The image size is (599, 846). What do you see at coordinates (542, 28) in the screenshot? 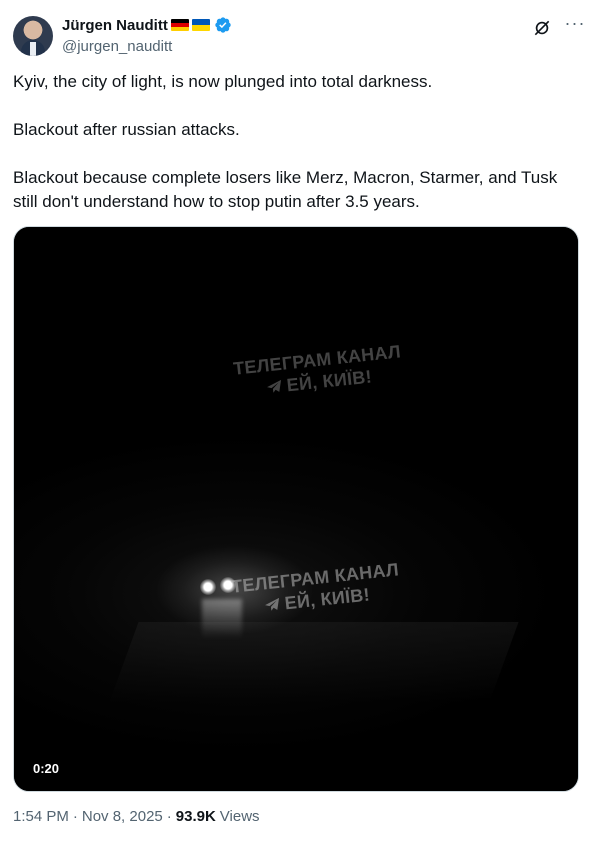
I see `grok-icon` at bounding box center [542, 28].